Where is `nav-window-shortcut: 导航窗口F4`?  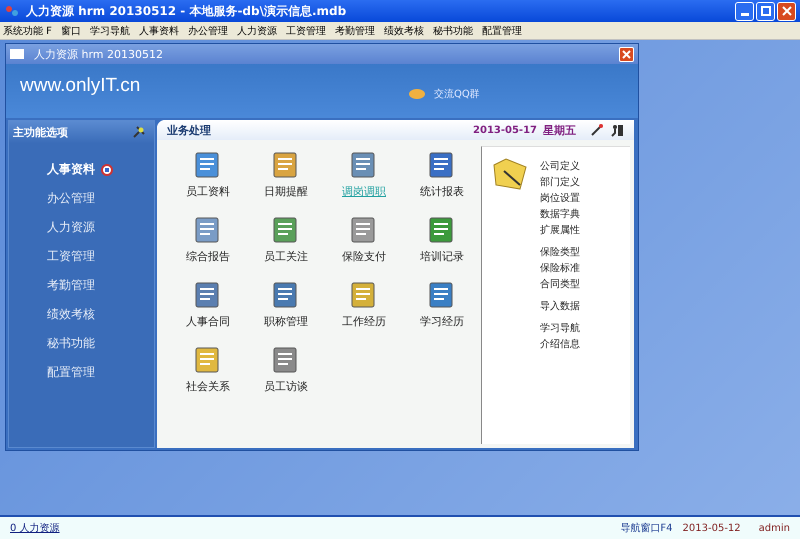 nav-window-shortcut: 导航窗口F4 is located at coordinates (646, 528).